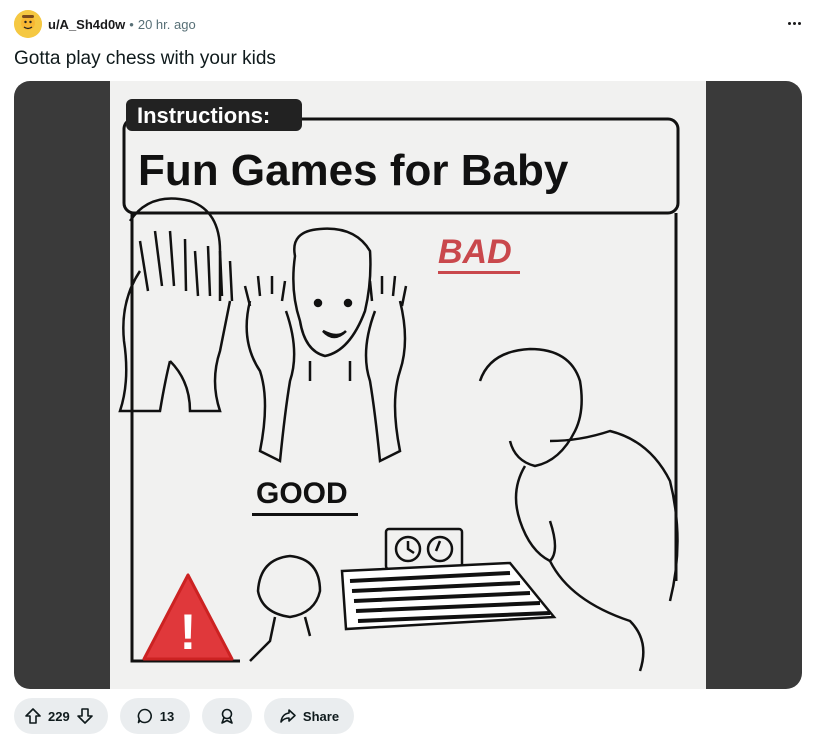 This screenshot has height=735, width=827. I want to click on comment-count: 13, so click(167, 716).